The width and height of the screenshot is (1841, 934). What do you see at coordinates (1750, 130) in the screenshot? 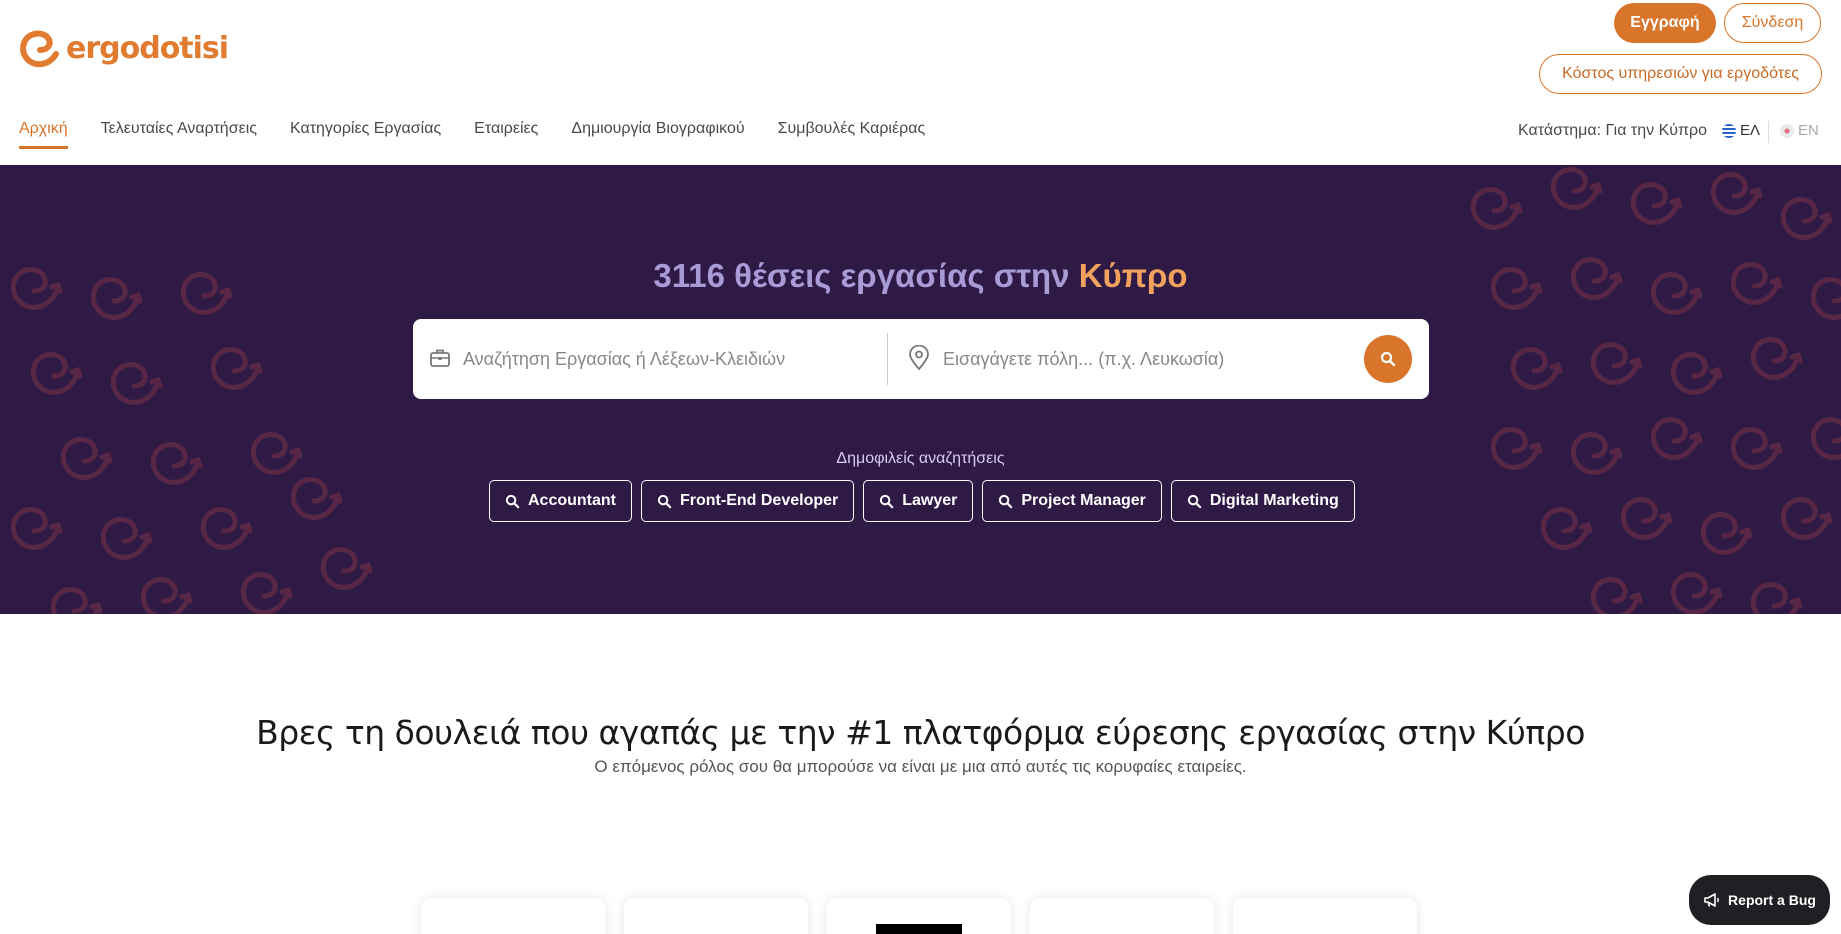
I see `language-el-label: ΕΛ` at bounding box center [1750, 130].